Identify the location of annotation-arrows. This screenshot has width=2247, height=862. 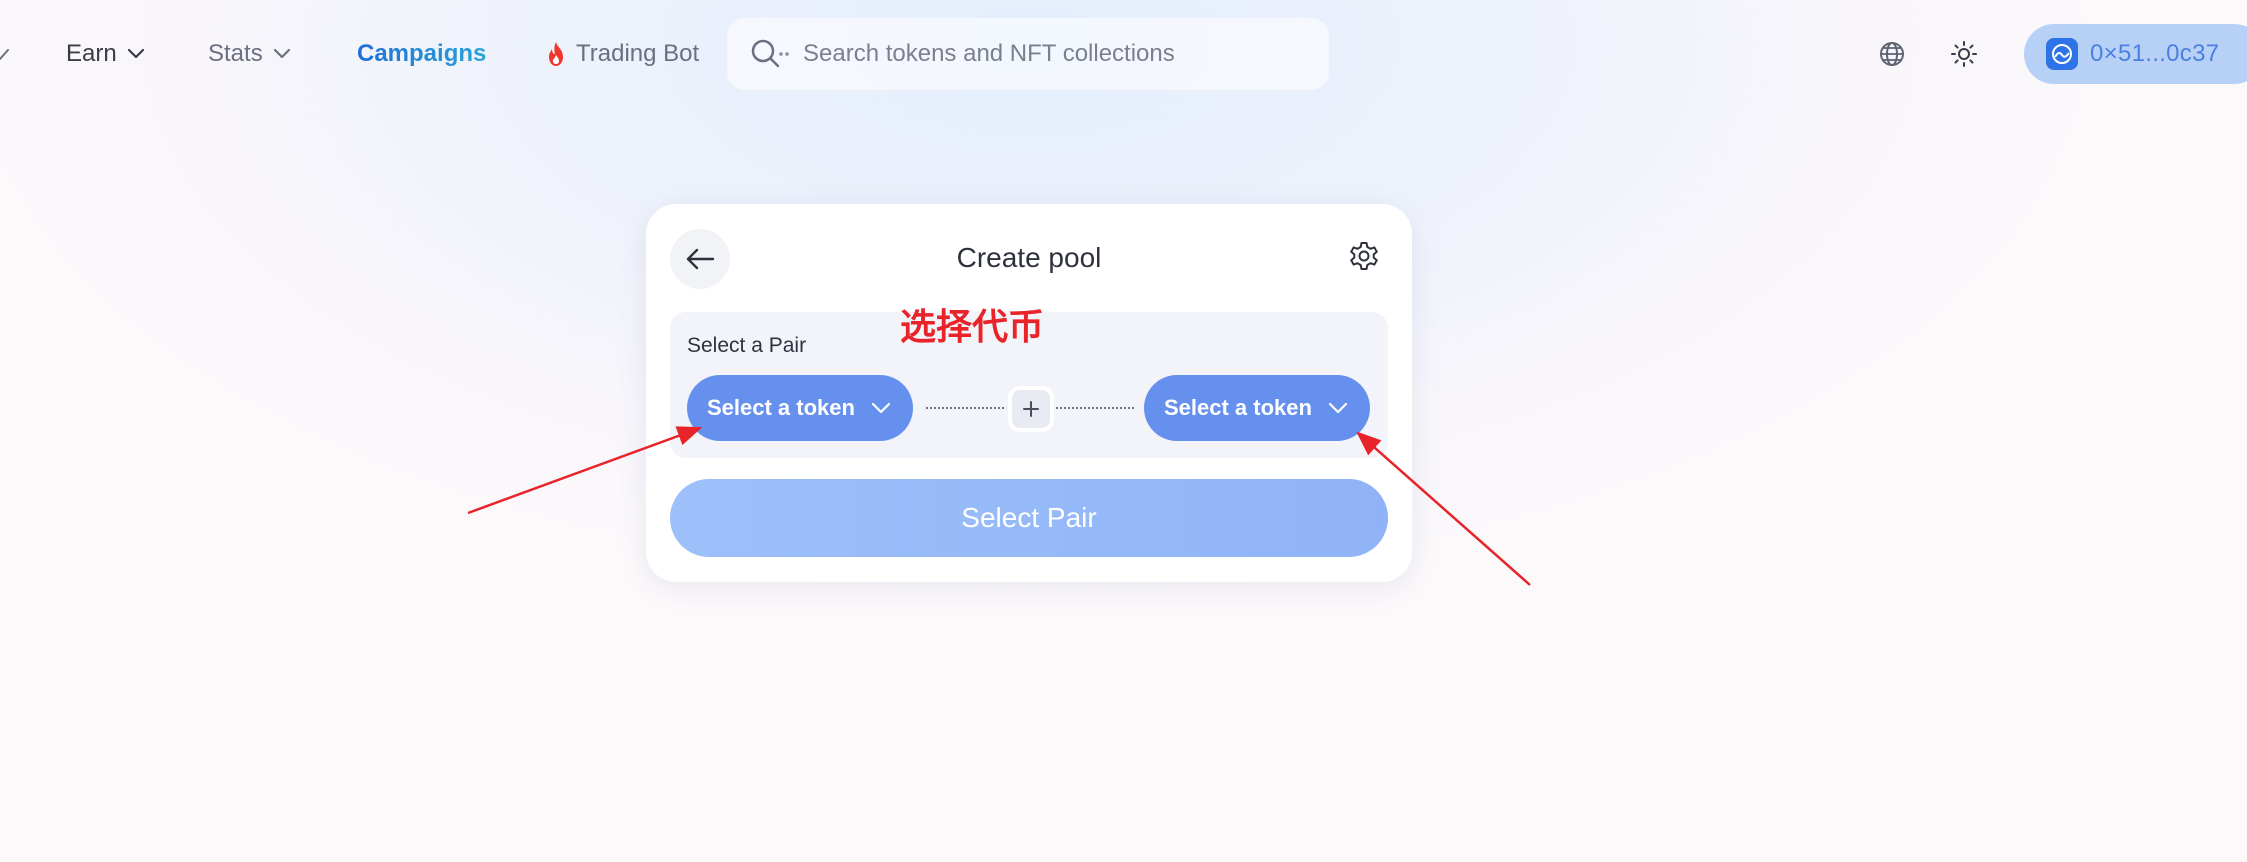
(999, 506).